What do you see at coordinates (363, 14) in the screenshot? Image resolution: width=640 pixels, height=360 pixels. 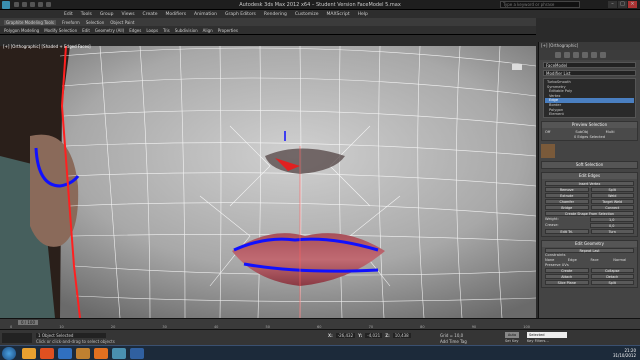 I see `menu-item-help: Help` at bounding box center [363, 14].